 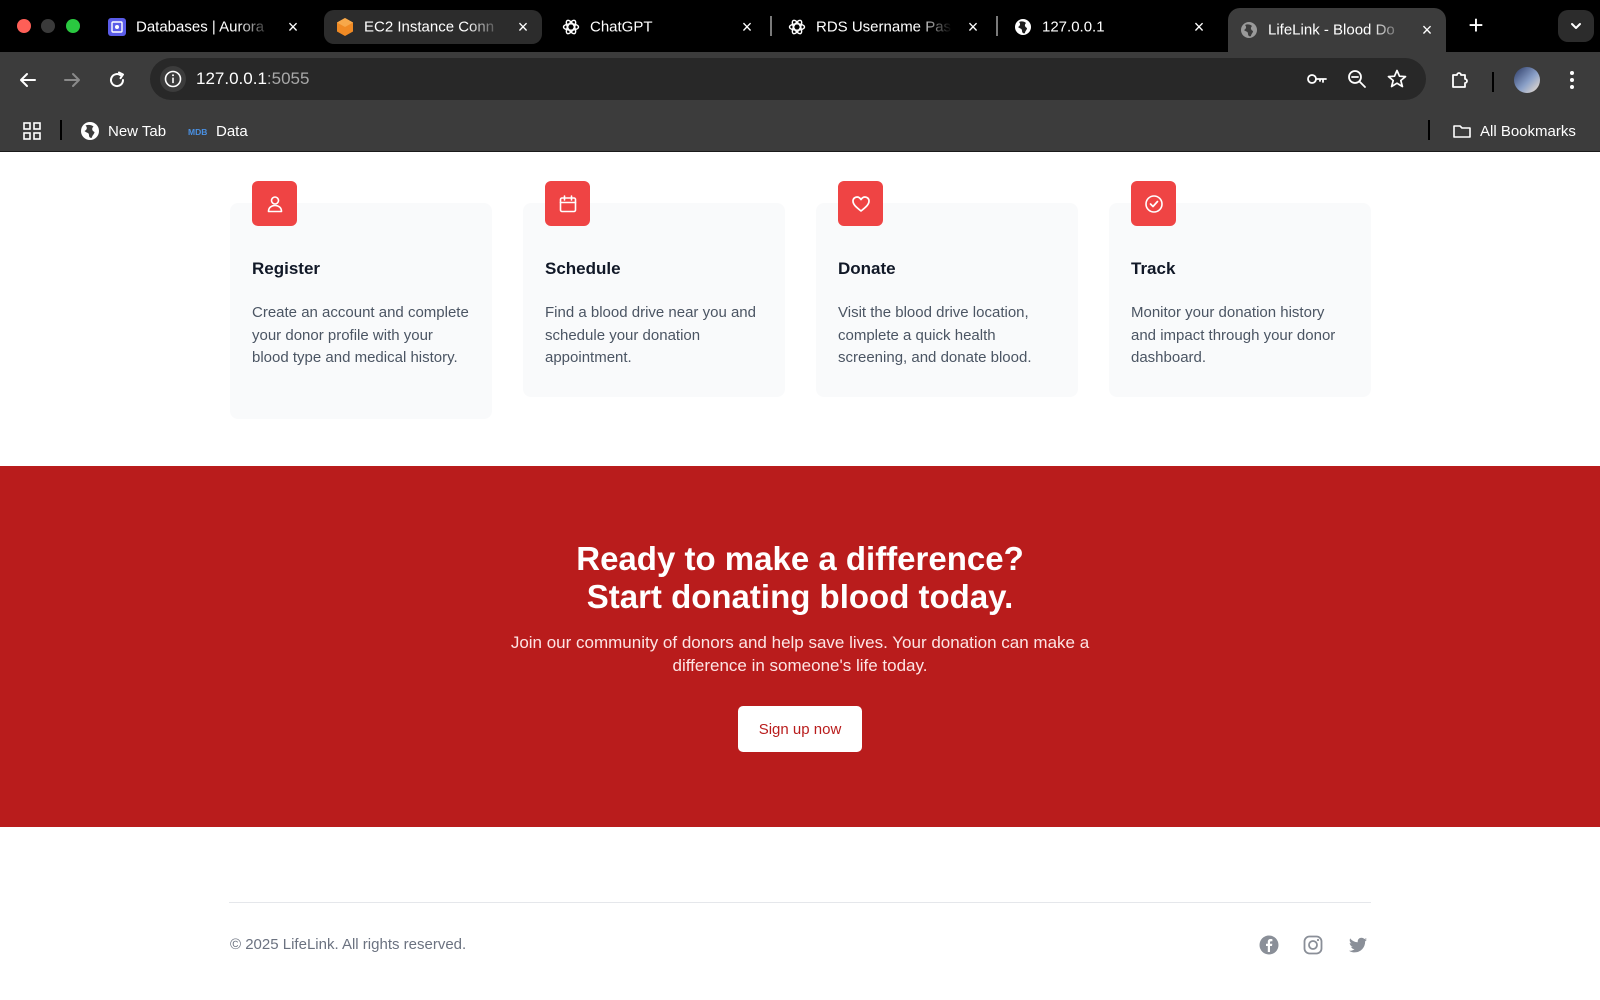 What do you see at coordinates (286, 268) in the screenshot?
I see `step-title: Register` at bounding box center [286, 268].